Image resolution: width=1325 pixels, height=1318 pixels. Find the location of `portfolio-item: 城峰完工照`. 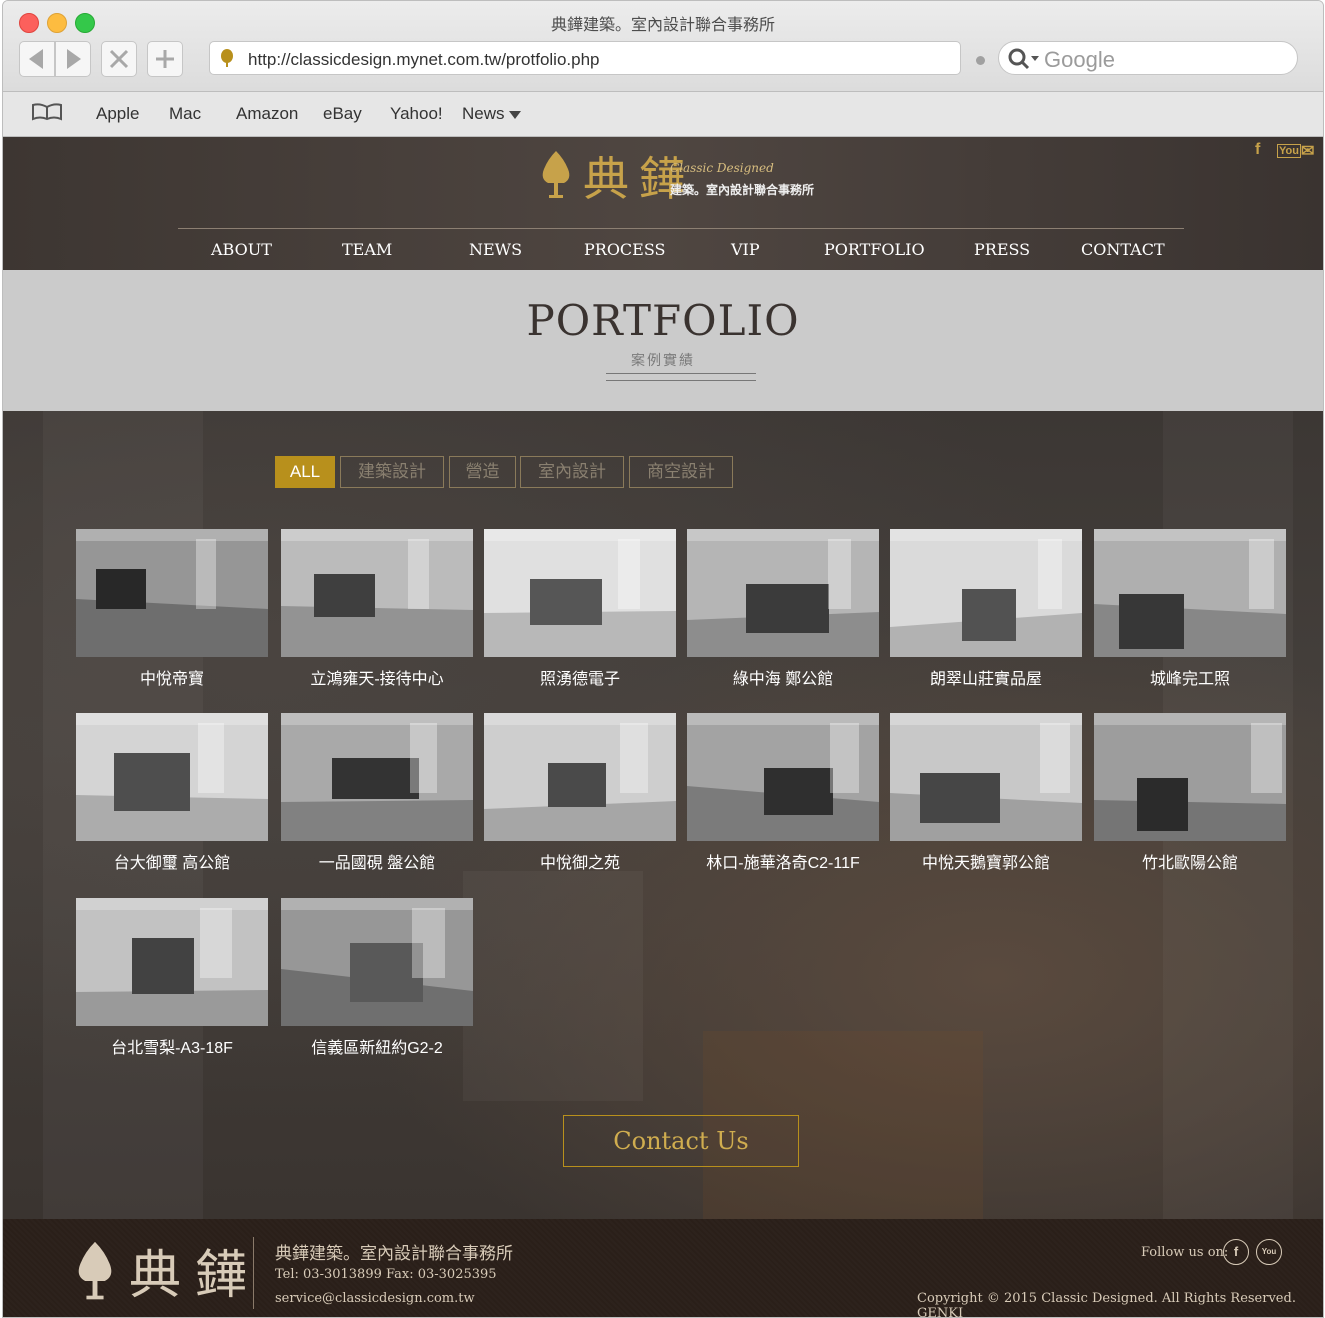

portfolio-item: 城峰完工照 is located at coordinates (1190, 609).